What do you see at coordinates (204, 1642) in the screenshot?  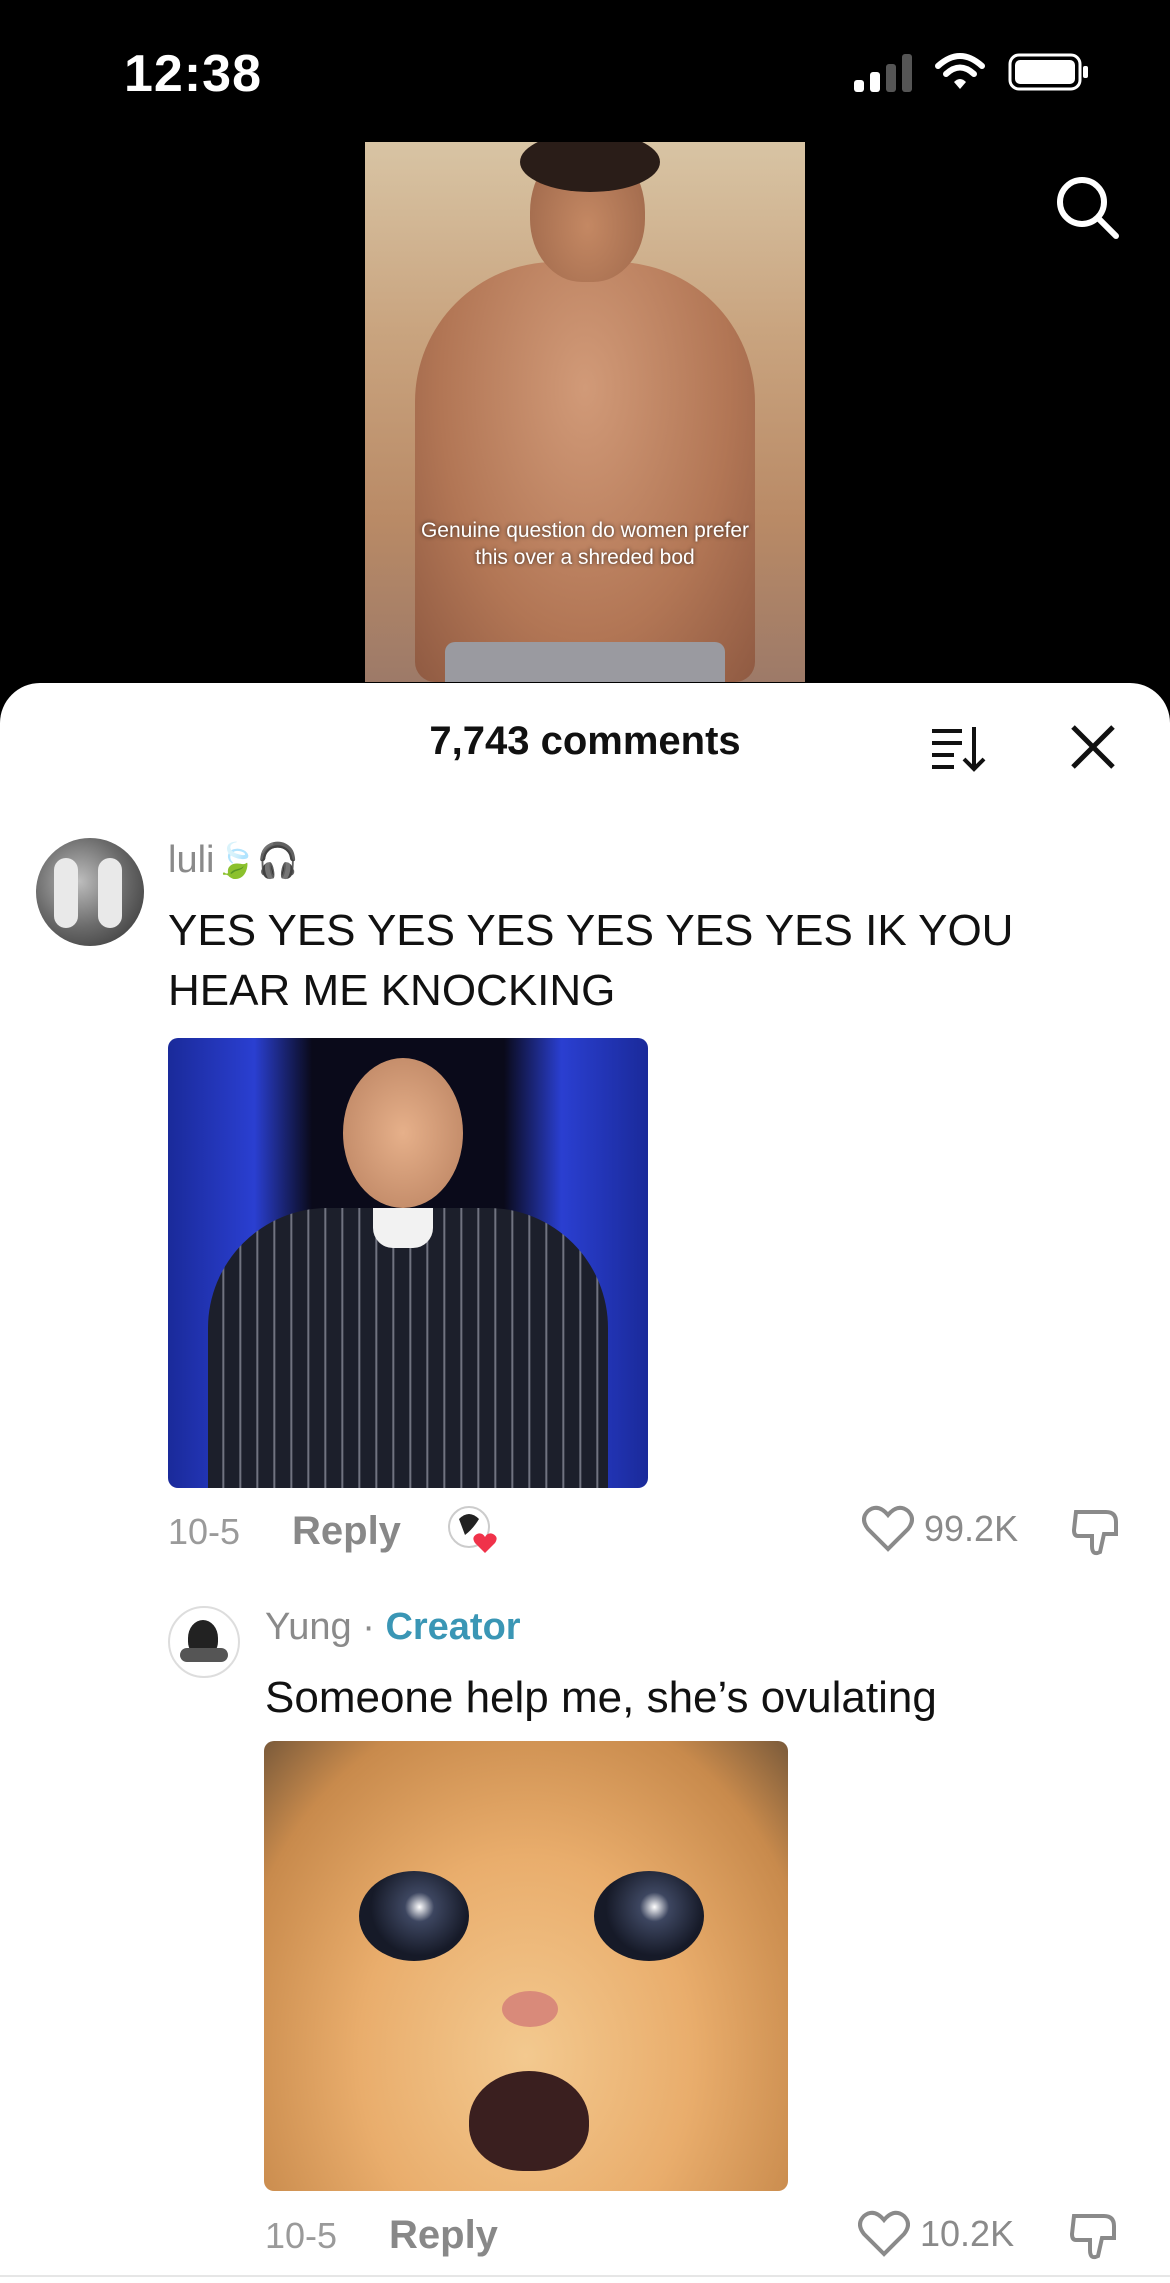 I see `avatar` at bounding box center [204, 1642].